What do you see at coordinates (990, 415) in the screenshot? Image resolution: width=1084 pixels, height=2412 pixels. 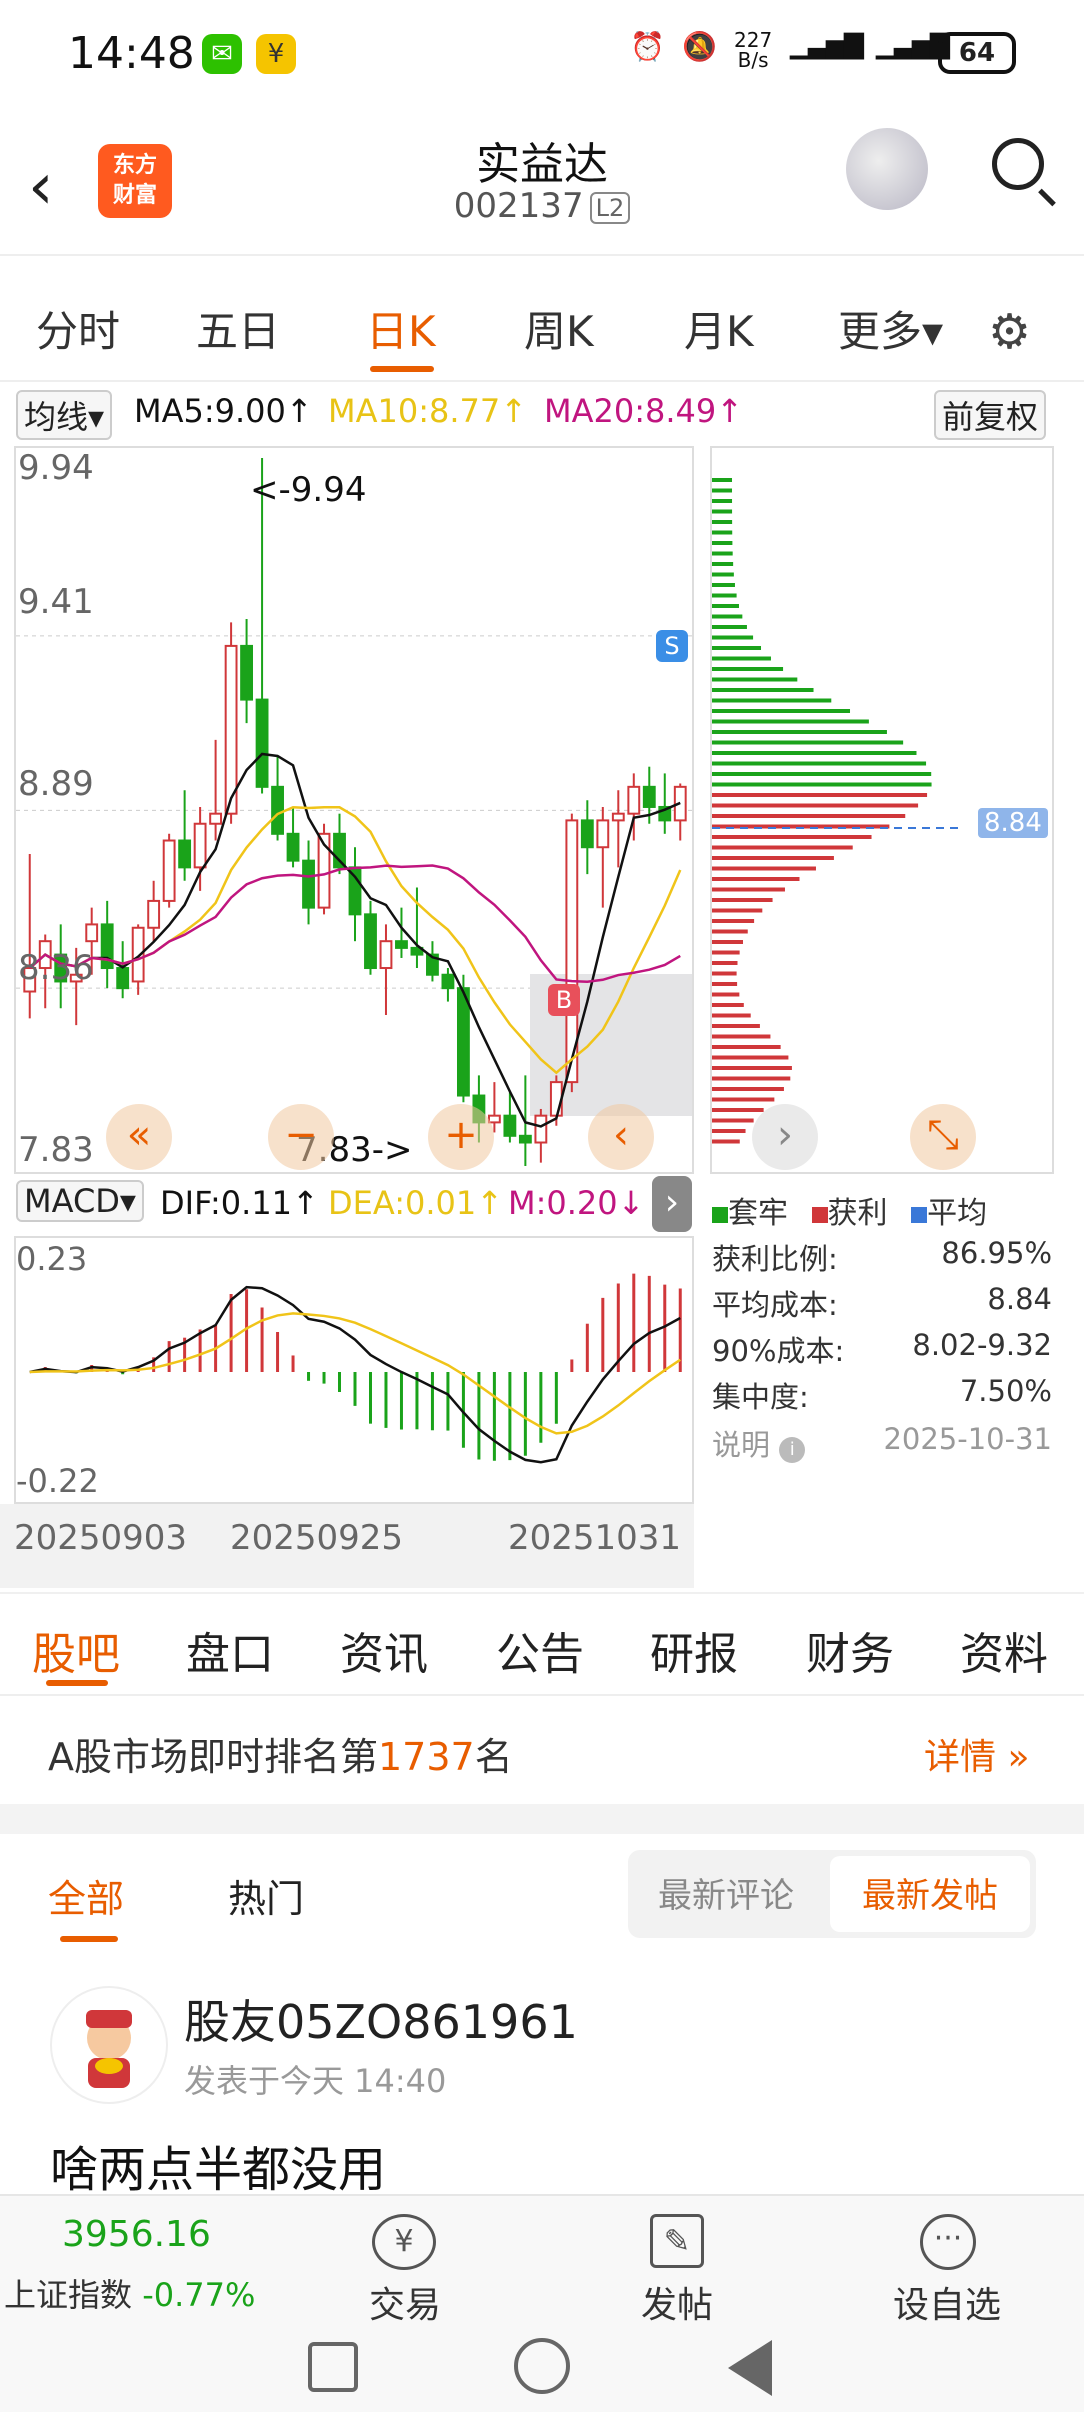 I see `adjust-select: 前复权` at bounding box center [990, 415].